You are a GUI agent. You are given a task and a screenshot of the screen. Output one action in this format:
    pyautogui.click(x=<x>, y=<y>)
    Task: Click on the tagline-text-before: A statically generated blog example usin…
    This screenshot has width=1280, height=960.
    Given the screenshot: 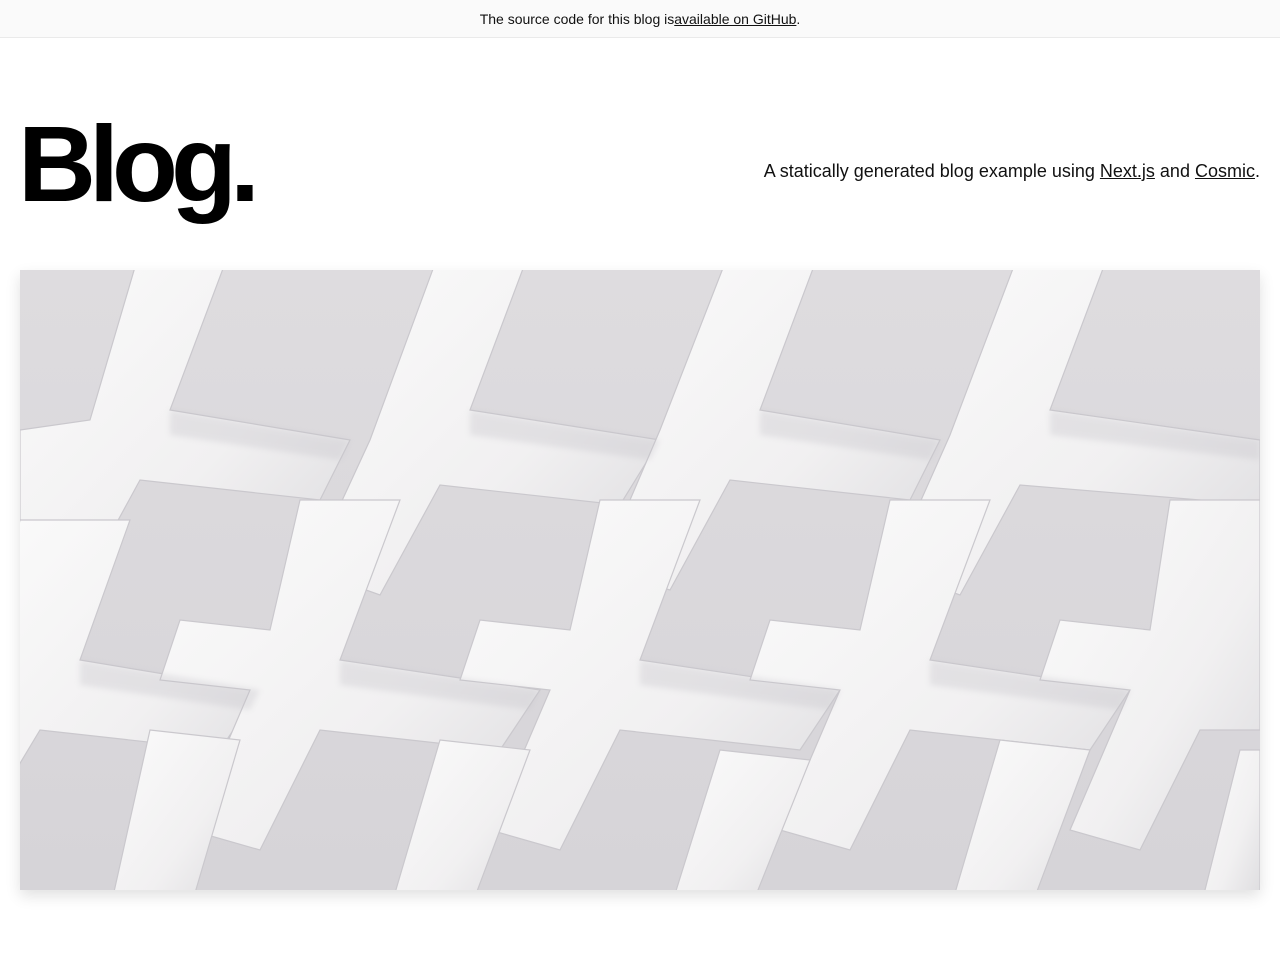 What is the action you would take?
    pyautogui.click(x=931, y=171)
    